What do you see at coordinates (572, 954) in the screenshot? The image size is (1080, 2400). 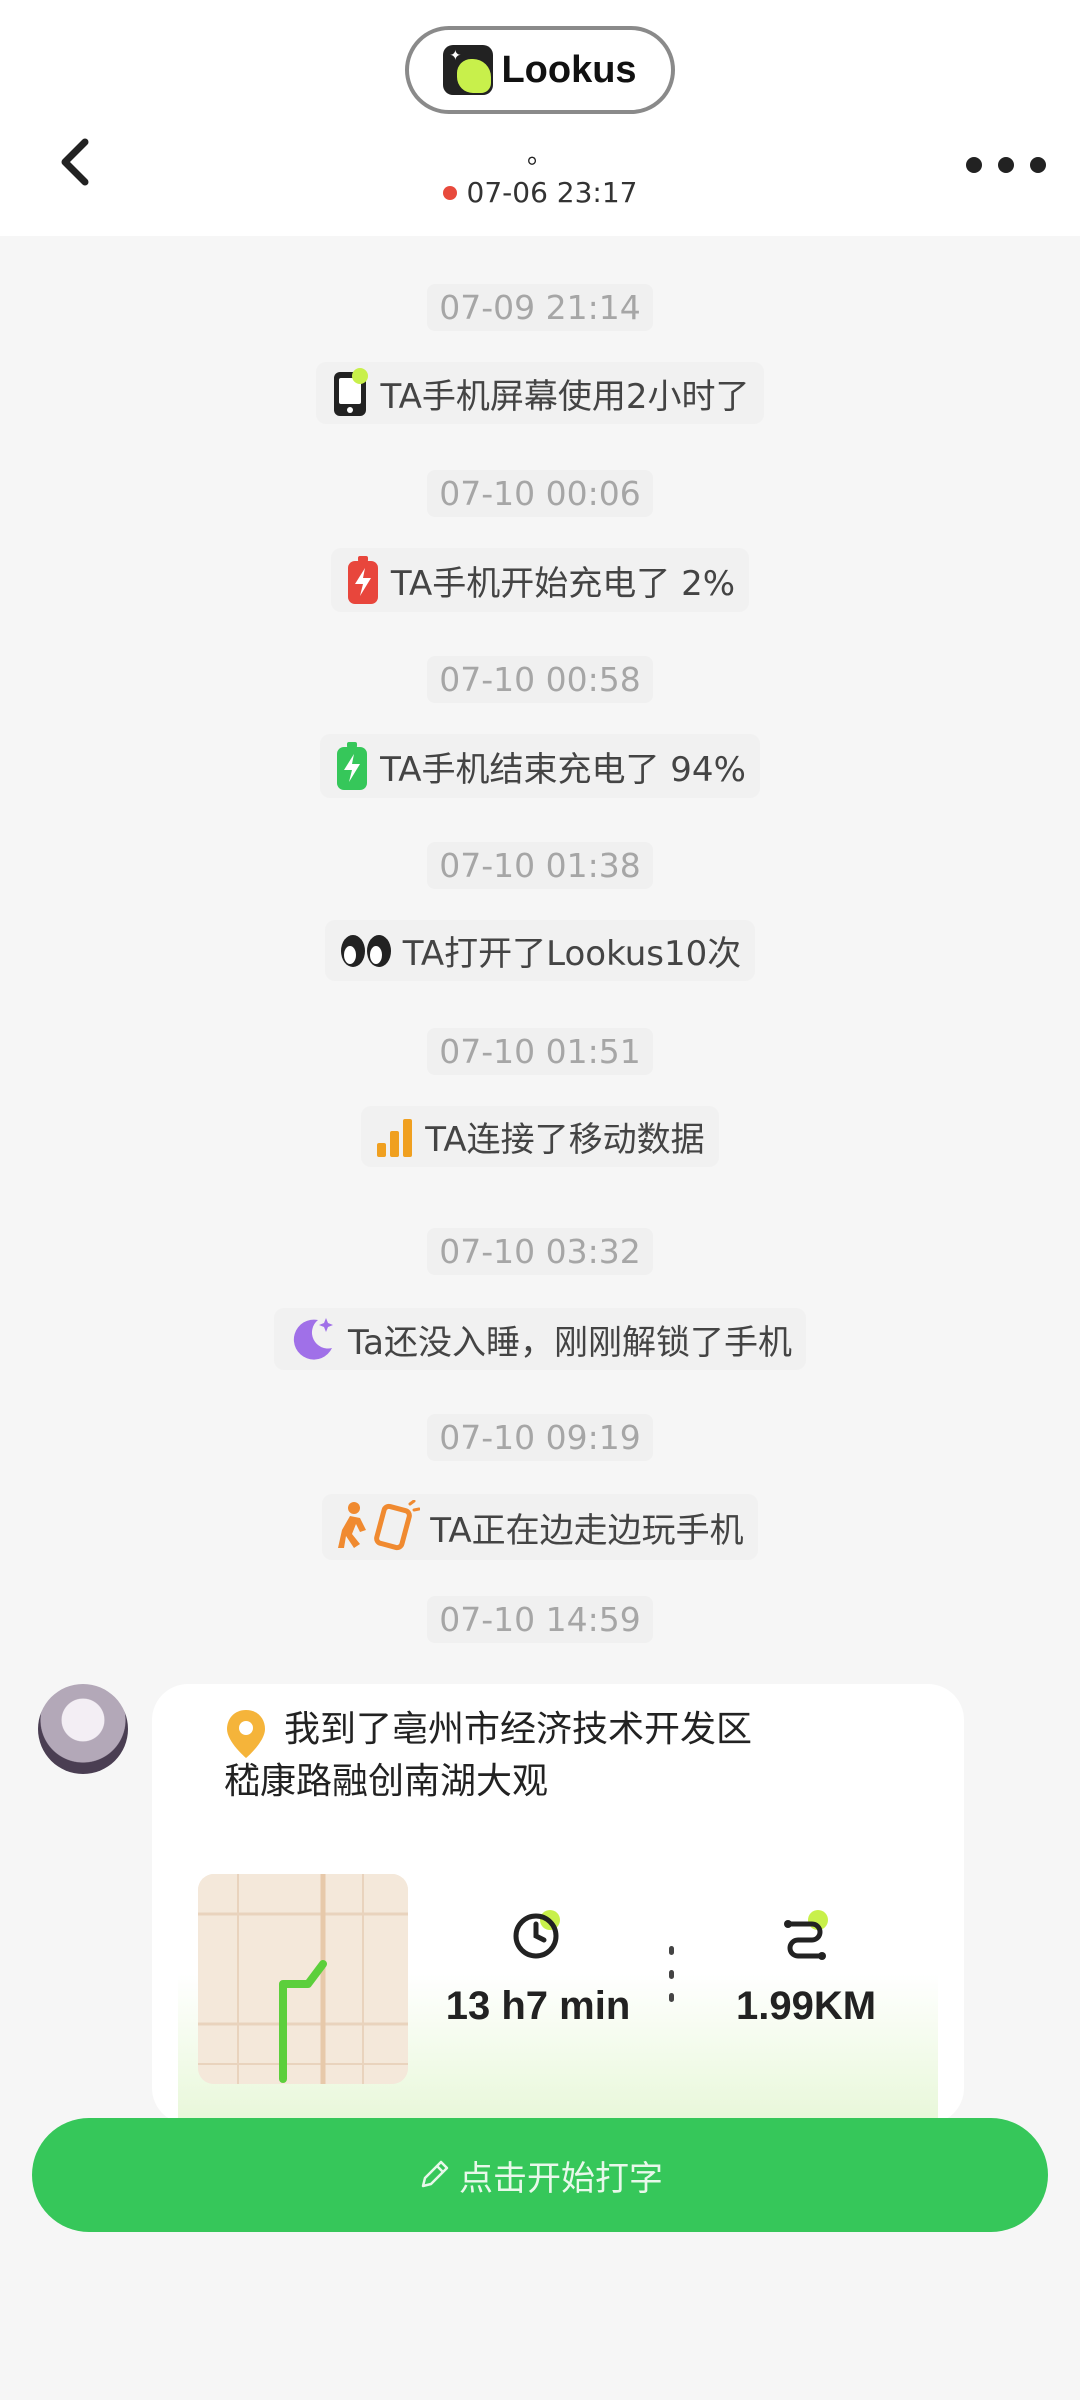 I see `activity-text: TA打开了Lookus10次` at bounding box center [572, 954].